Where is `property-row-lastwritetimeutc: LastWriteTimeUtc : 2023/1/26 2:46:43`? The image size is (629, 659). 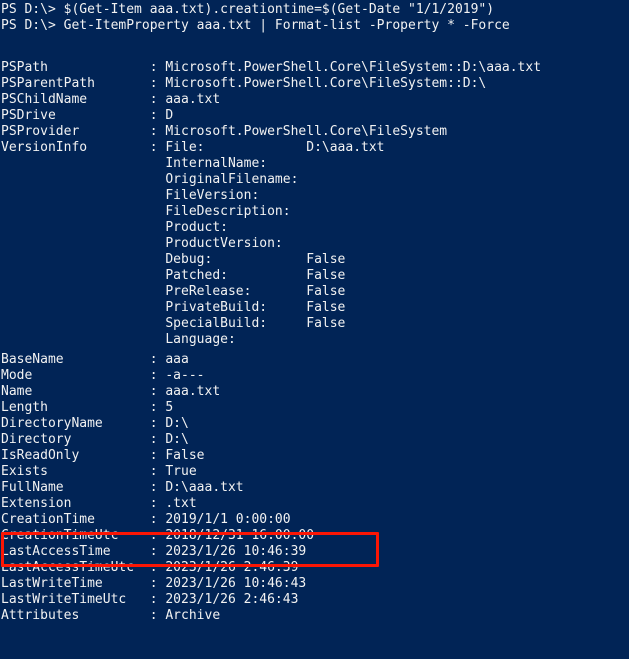
property-row-lastwritetimeutc: LastWriteTimeUtc : 2023/1/26 2:46:43 is located at coordinates (150, 599).